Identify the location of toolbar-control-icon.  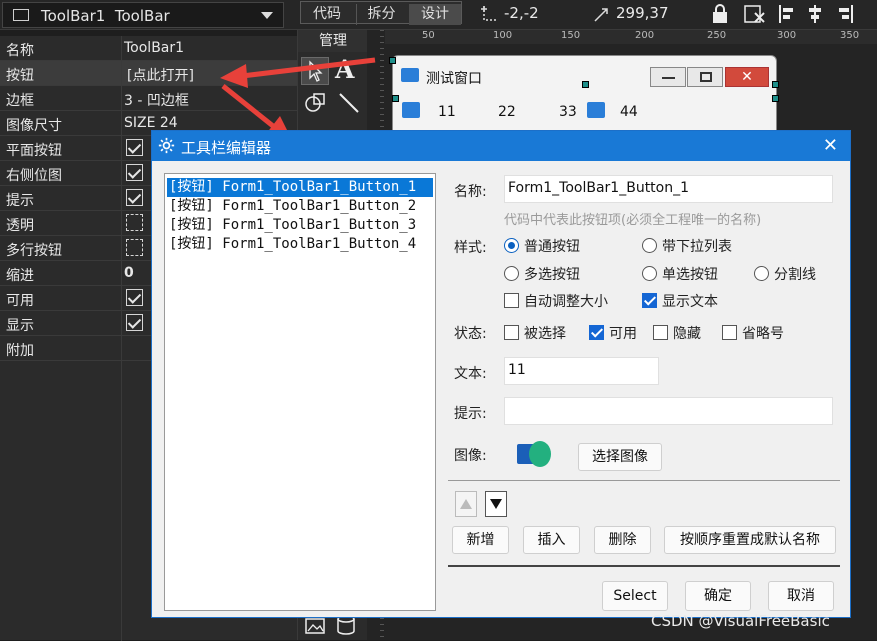
(21, 15).